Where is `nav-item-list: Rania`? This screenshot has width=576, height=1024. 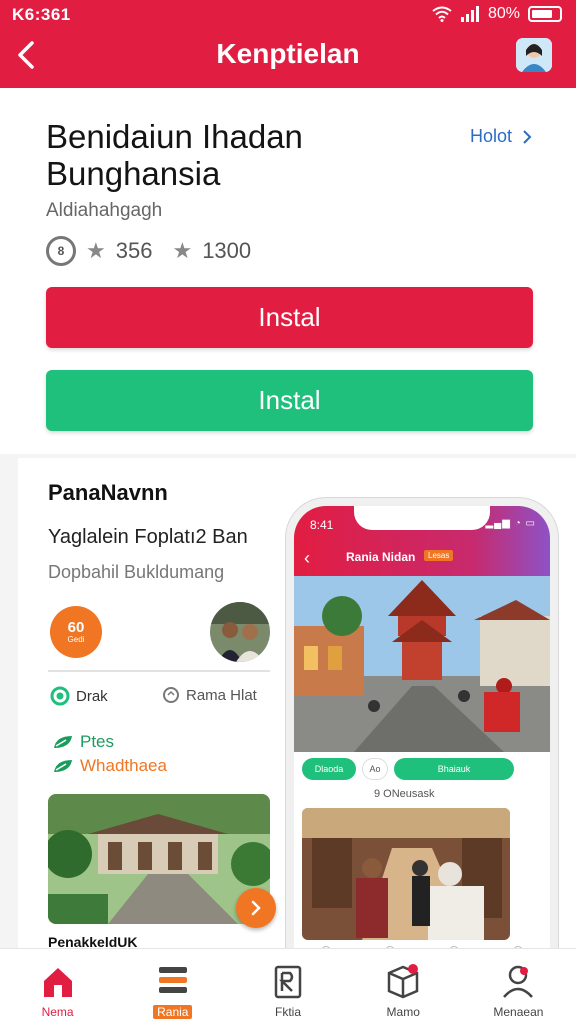
nav-item-list: Rania is located at coordinates (172, 986).